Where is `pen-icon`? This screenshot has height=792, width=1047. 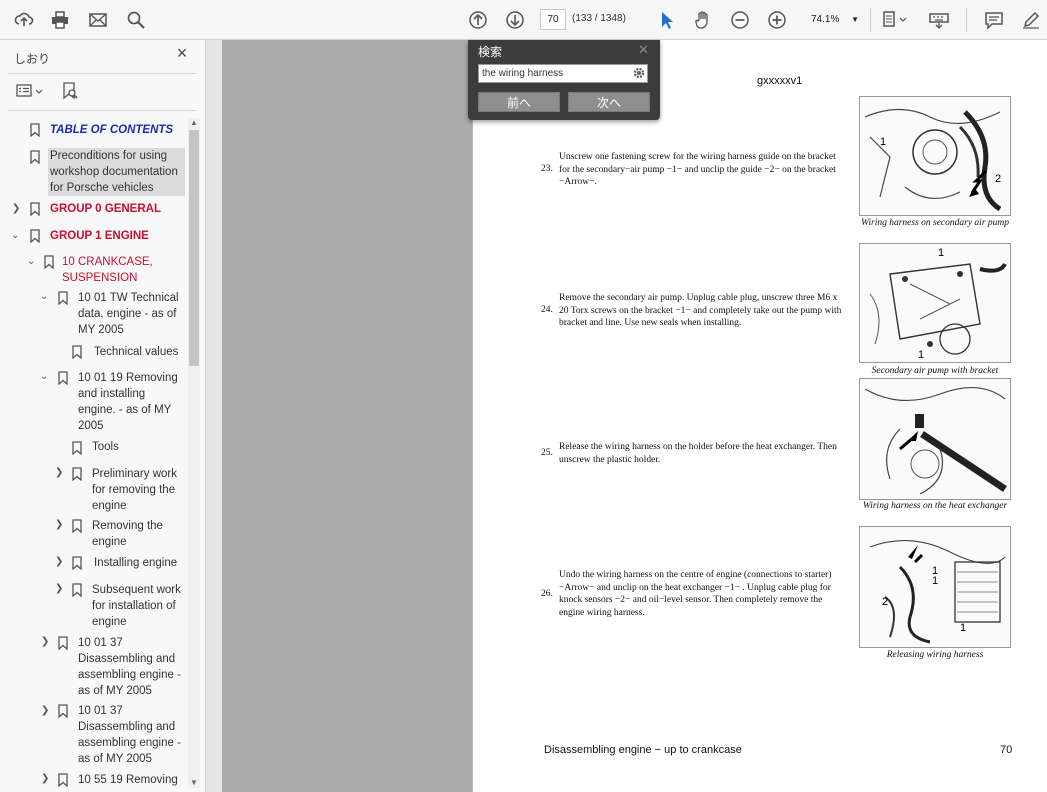 pen-icon is located at coordinates (1031, 20).